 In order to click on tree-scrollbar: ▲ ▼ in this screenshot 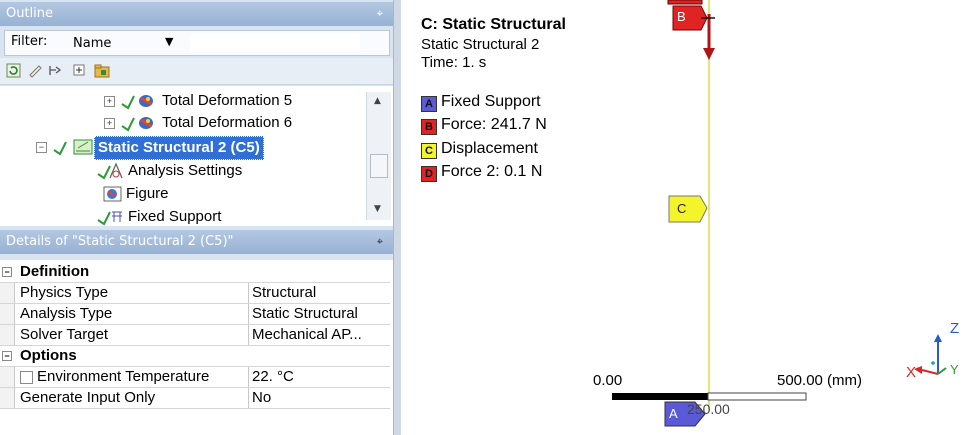, I will do `click(378, 156)`.